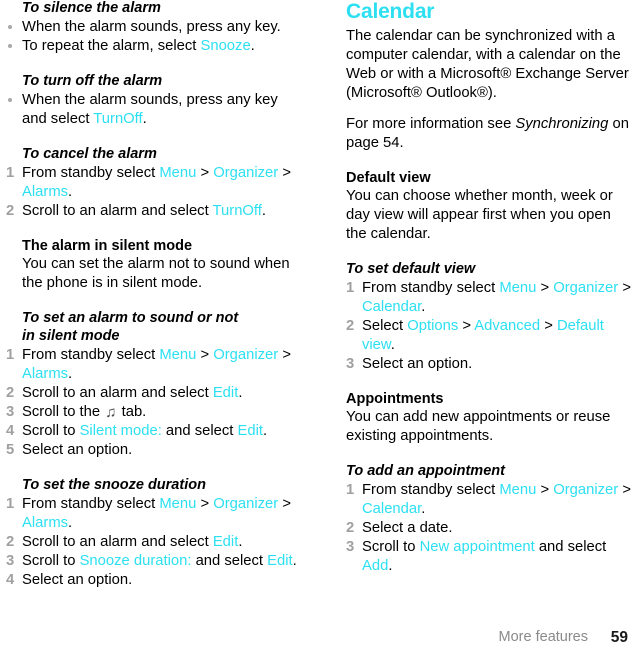  What do you see at coordinates (130, 318) in the screenshot?
I see `heading-set-alarm-silent-line1: To set an alarm to sound or not` at bounding box center [130, 318].